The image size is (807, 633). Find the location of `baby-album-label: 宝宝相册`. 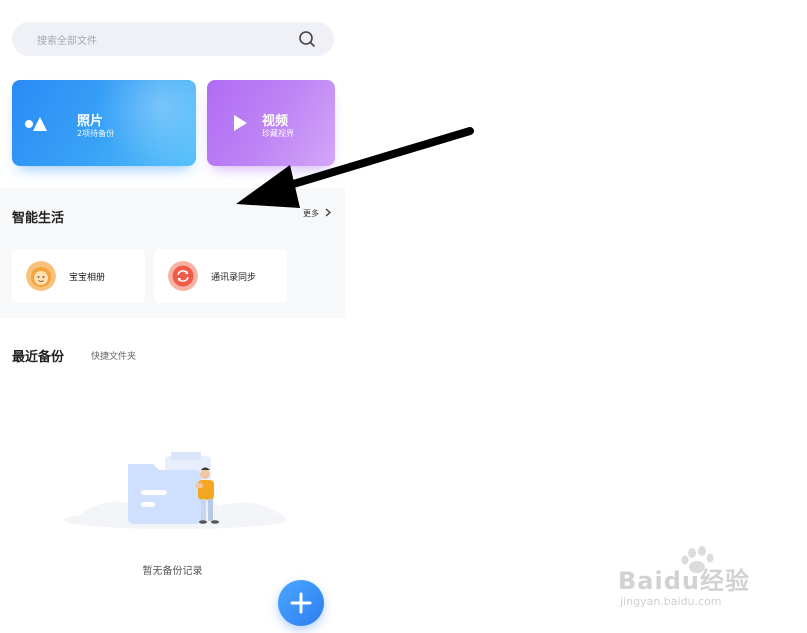

baby-album-label: 宝宝相册 is located at coordinates (87, 278).